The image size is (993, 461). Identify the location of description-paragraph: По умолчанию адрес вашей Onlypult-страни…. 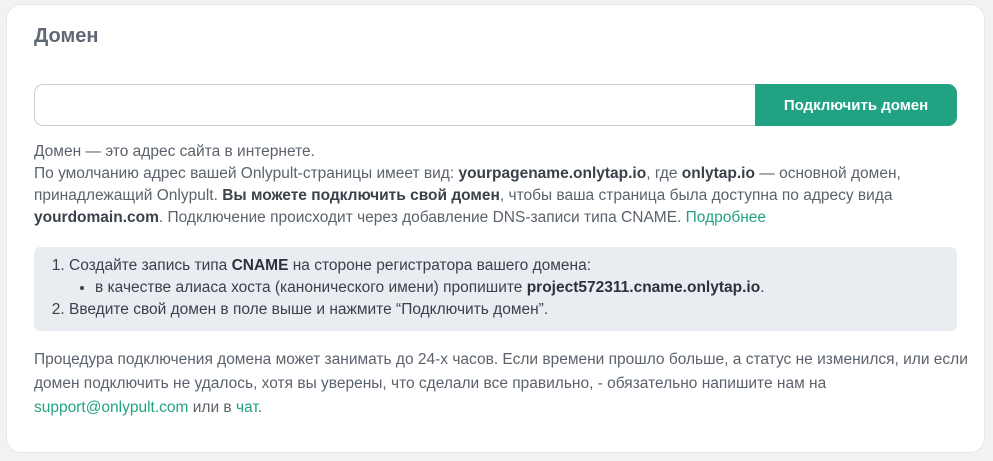
(499, 196).